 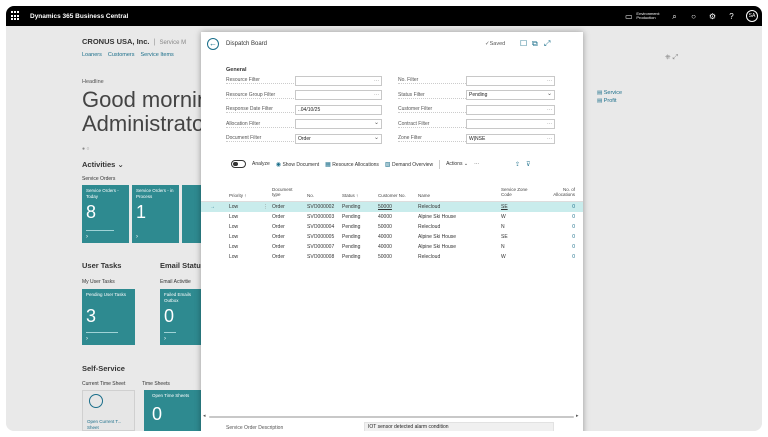 I want to click on filter-input: ..04/10/25, so click(x=338, y=109).